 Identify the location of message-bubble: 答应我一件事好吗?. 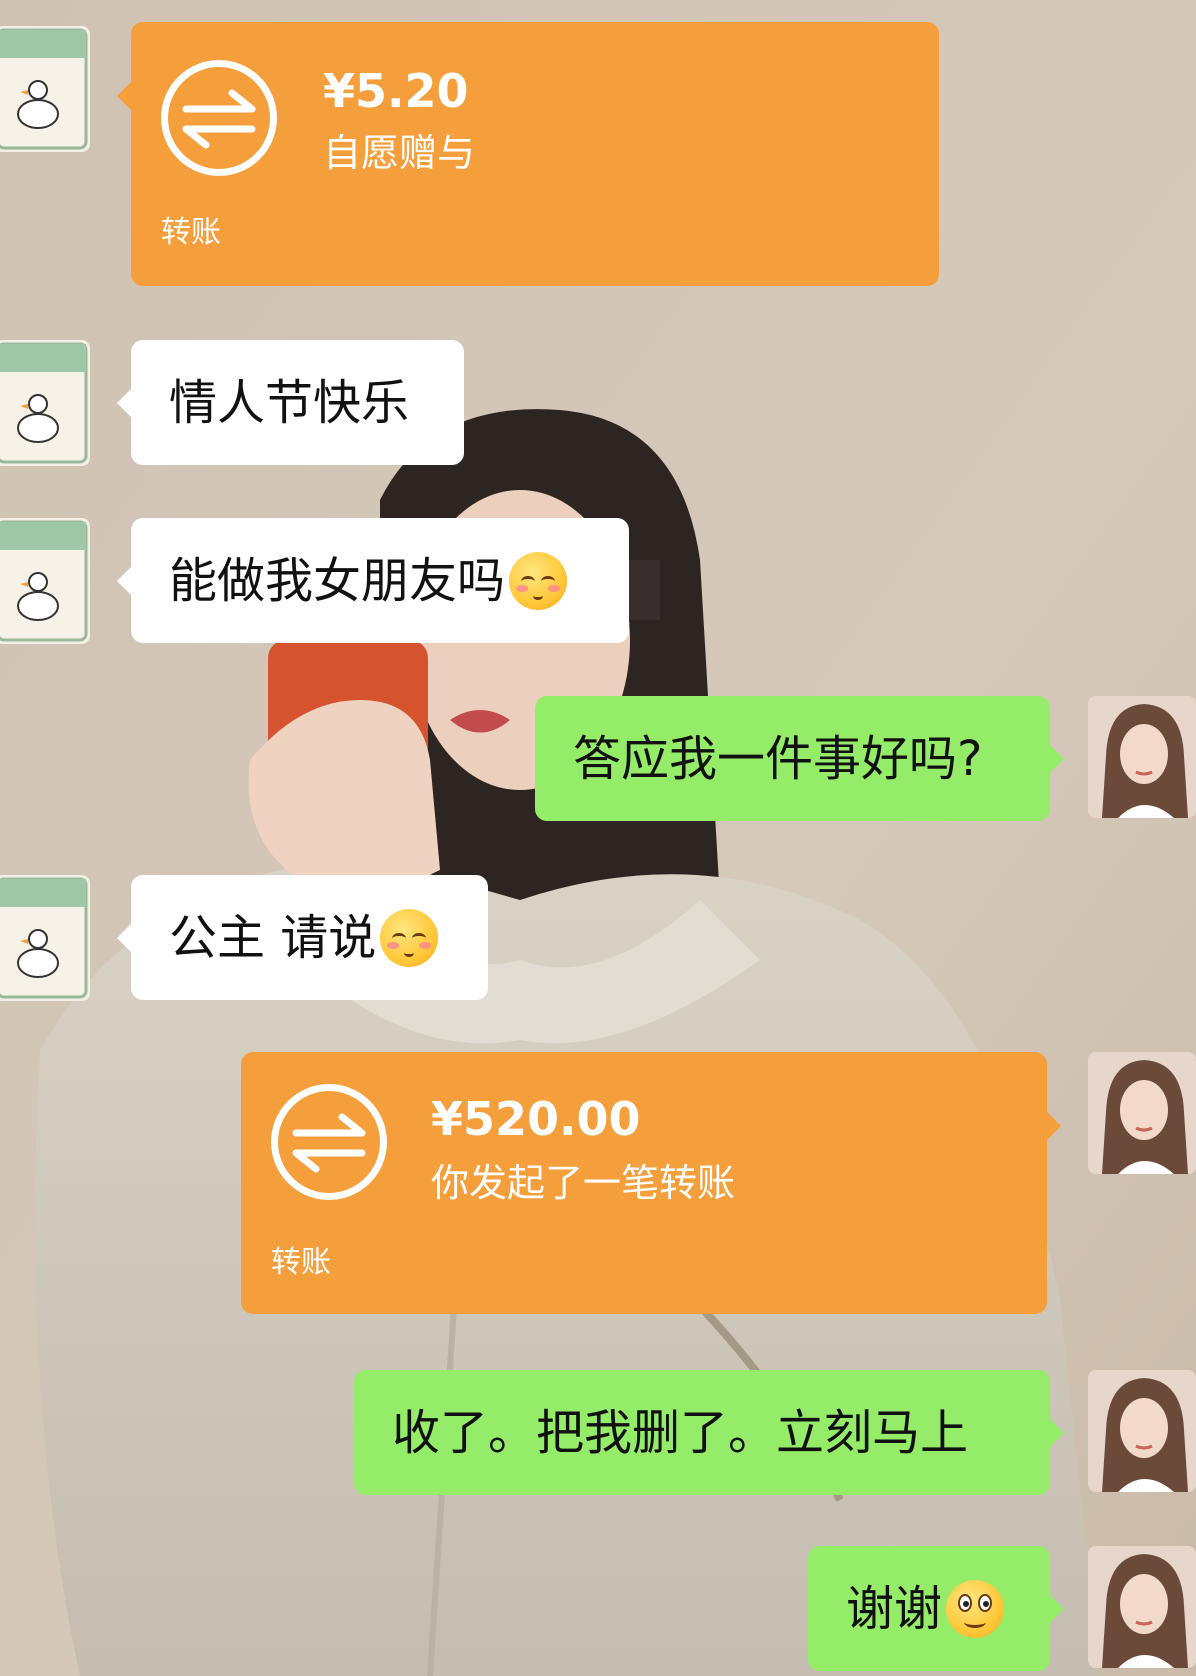
(799, 758).